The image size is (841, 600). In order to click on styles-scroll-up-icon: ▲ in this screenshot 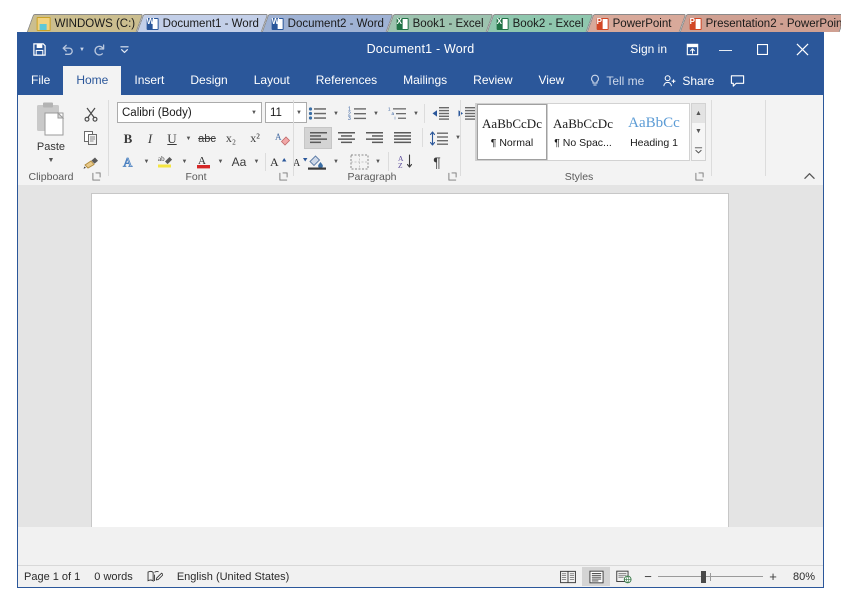, I will do `click(698, 113)`.